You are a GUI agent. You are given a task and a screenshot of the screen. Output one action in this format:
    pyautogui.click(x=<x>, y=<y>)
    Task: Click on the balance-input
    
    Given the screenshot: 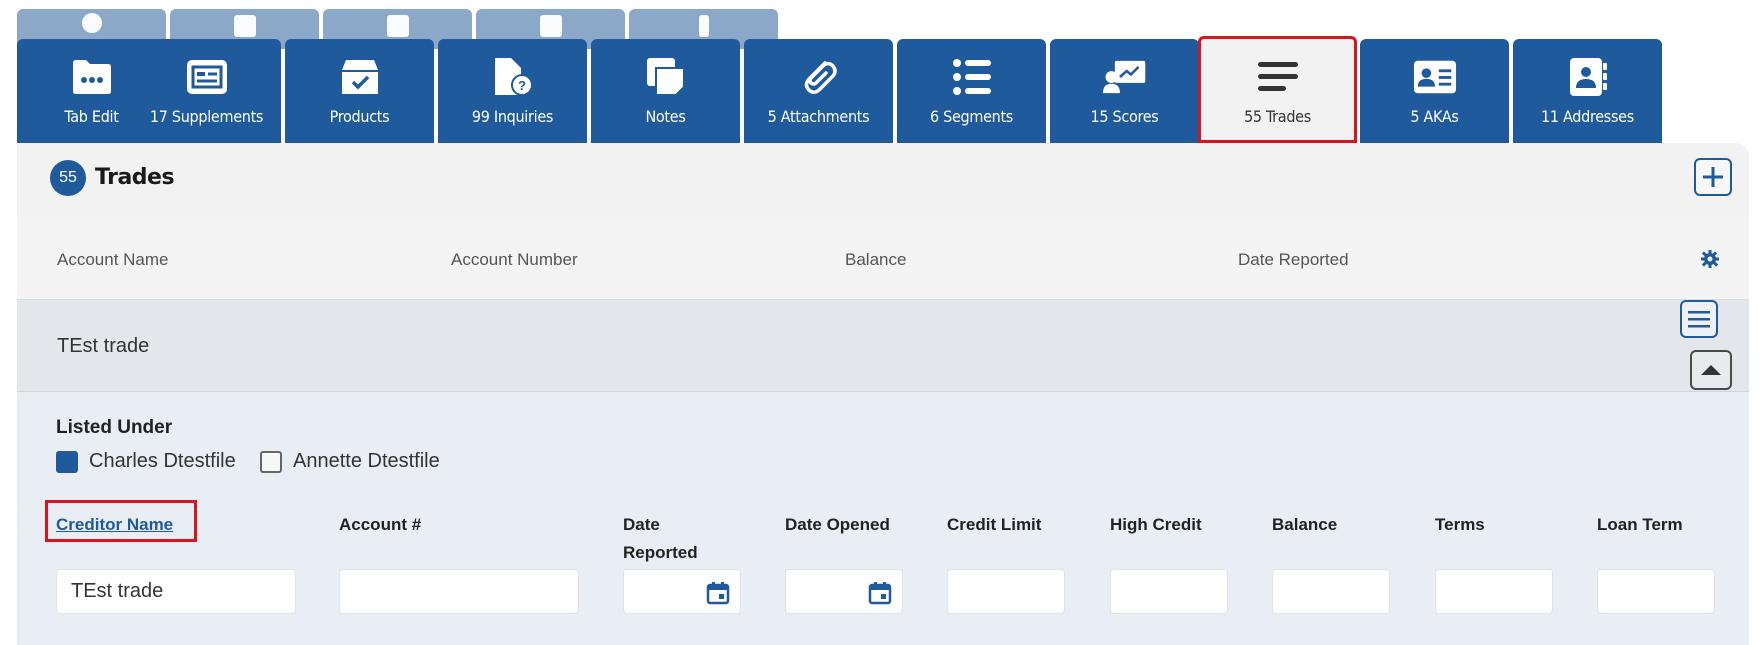 What is the action you would take?
    pyautogui.click(x=1331, y=591)
    